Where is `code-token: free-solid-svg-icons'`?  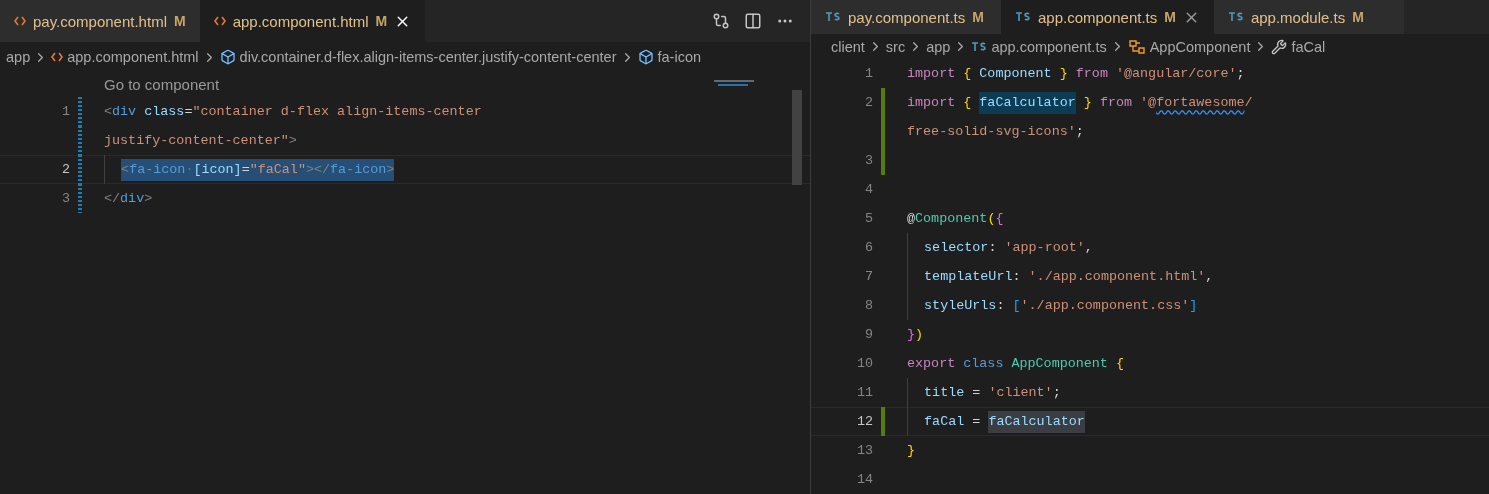
code-token: free-solid-svg-icons' is located at coordinates (991, 131).